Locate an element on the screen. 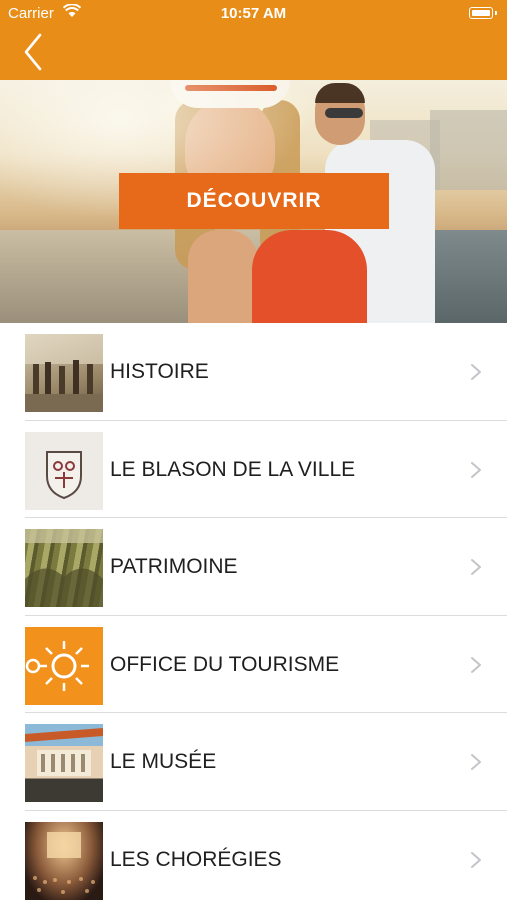  menu-item-office-du-tourisme: OFFICE DU TOURISME is located at coordinates (253, 665).